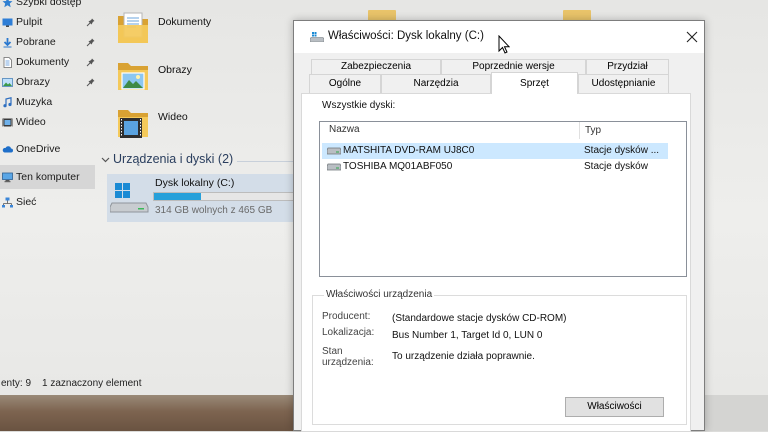  I want to click on sidebar-item-quick-access: Szybki dostęp, so click(47, 5).